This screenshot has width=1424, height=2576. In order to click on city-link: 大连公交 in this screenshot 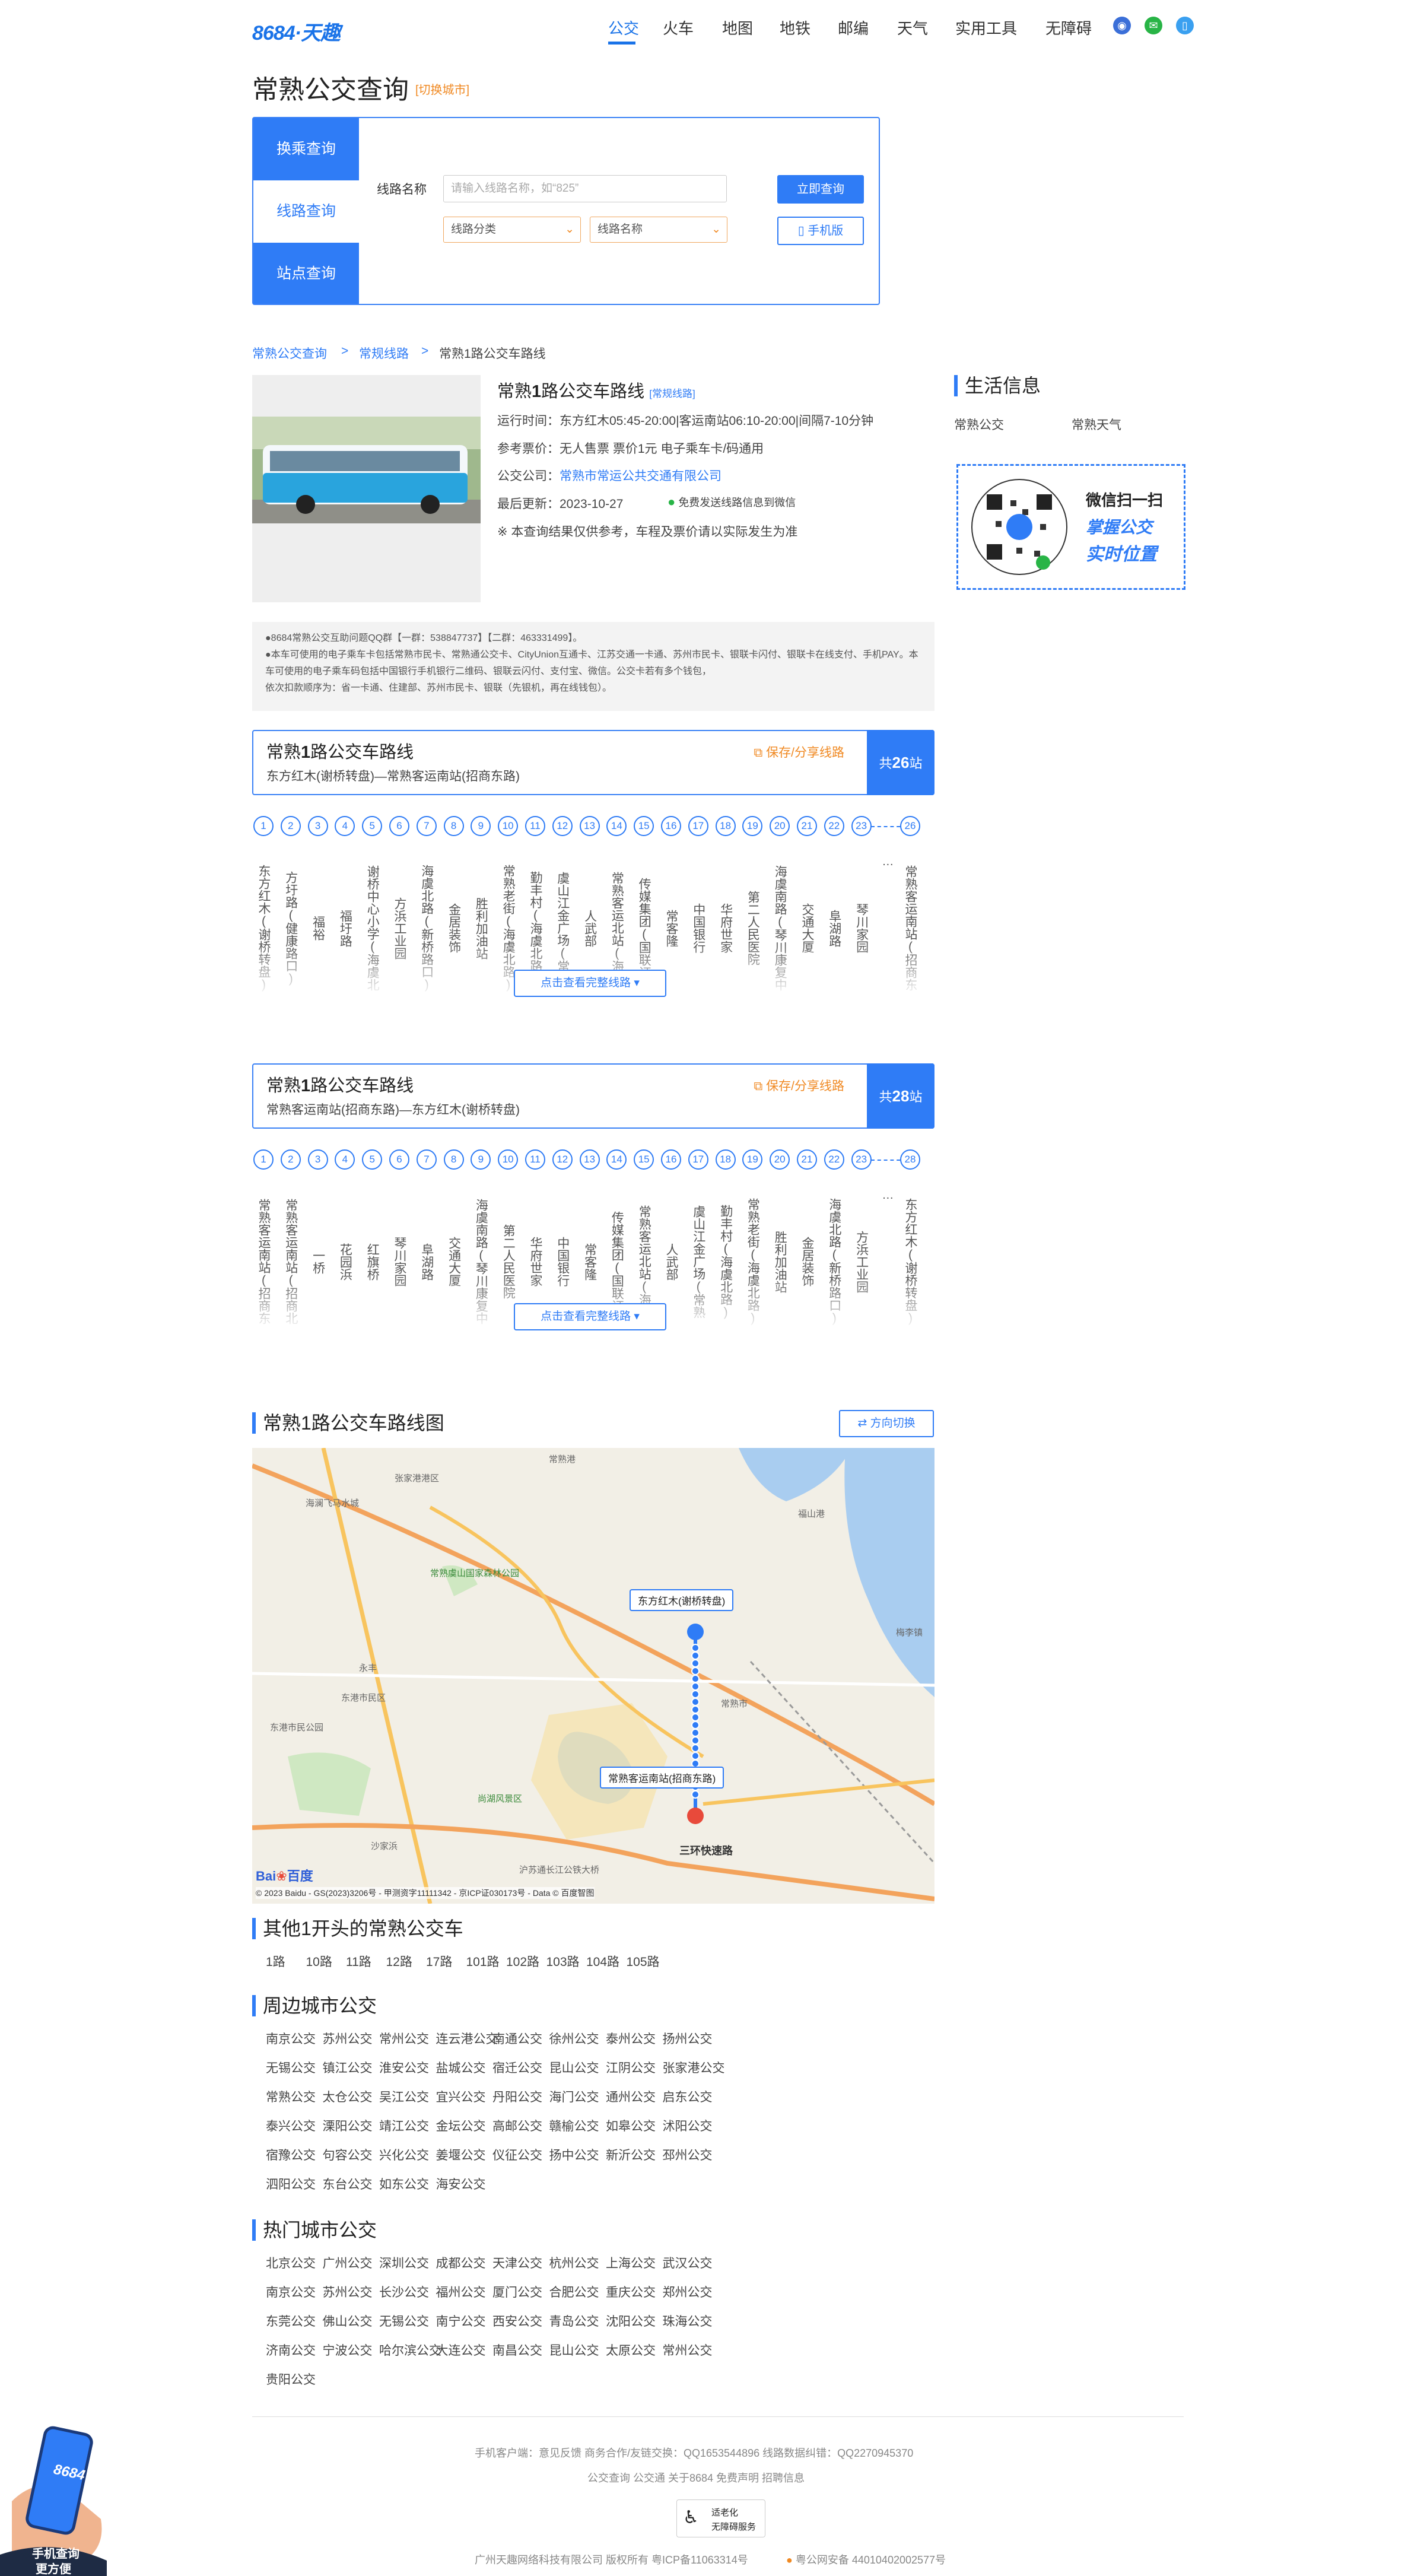, I will do `click(461, 2350)`.